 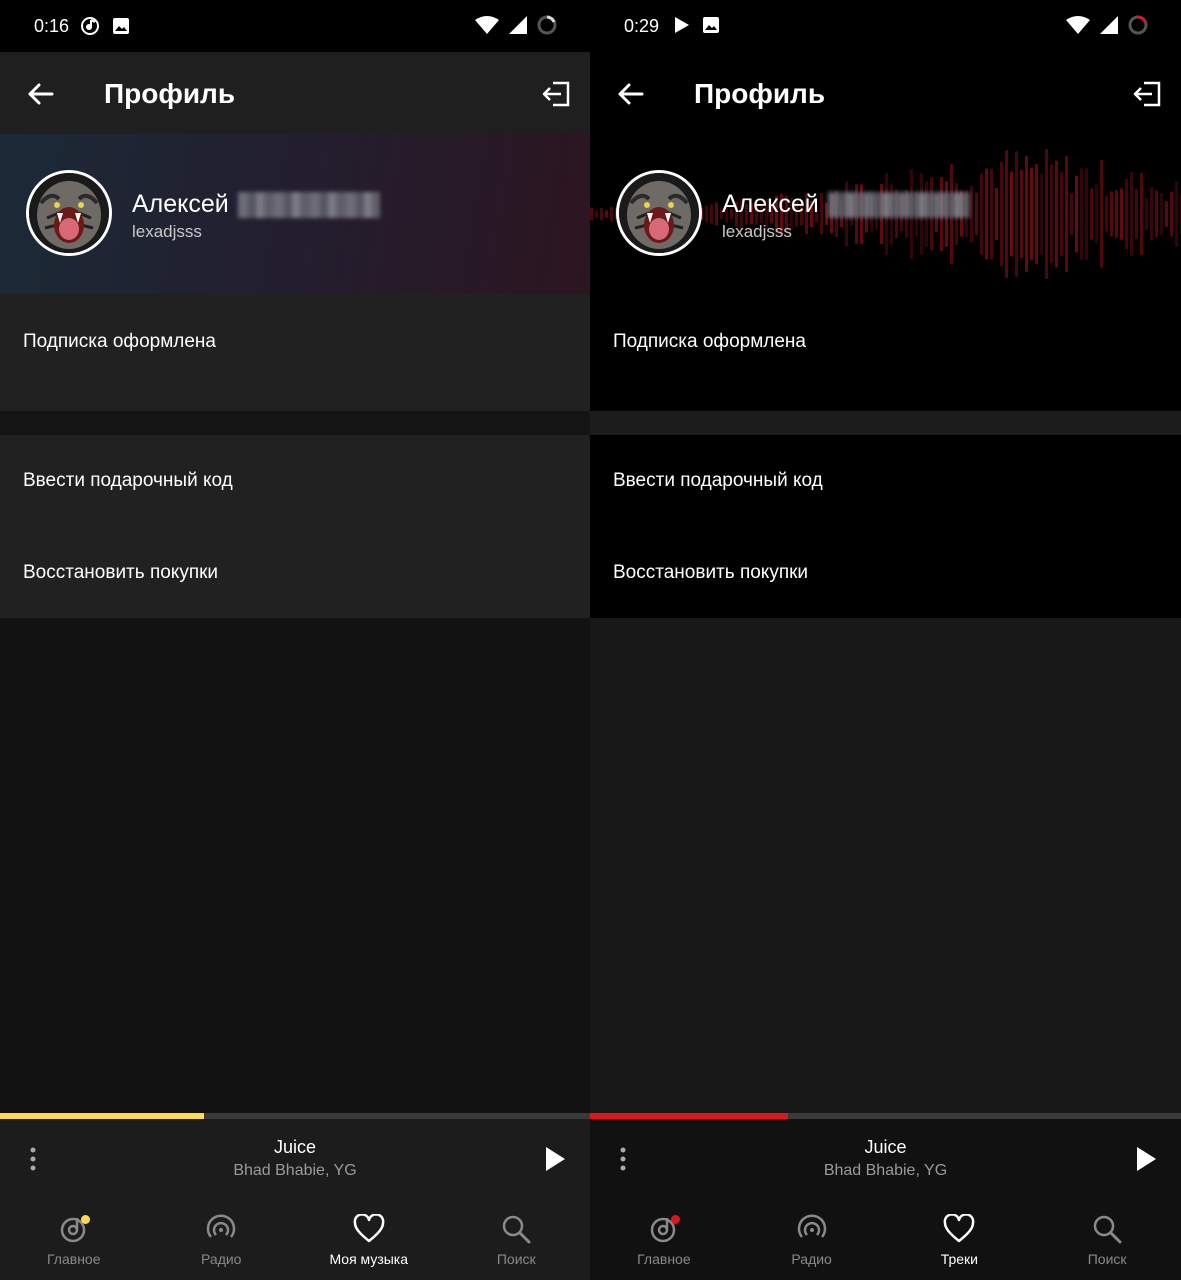 I want to click on nav-item-my-music: Моя музыка, so click(x=369, y=1239).